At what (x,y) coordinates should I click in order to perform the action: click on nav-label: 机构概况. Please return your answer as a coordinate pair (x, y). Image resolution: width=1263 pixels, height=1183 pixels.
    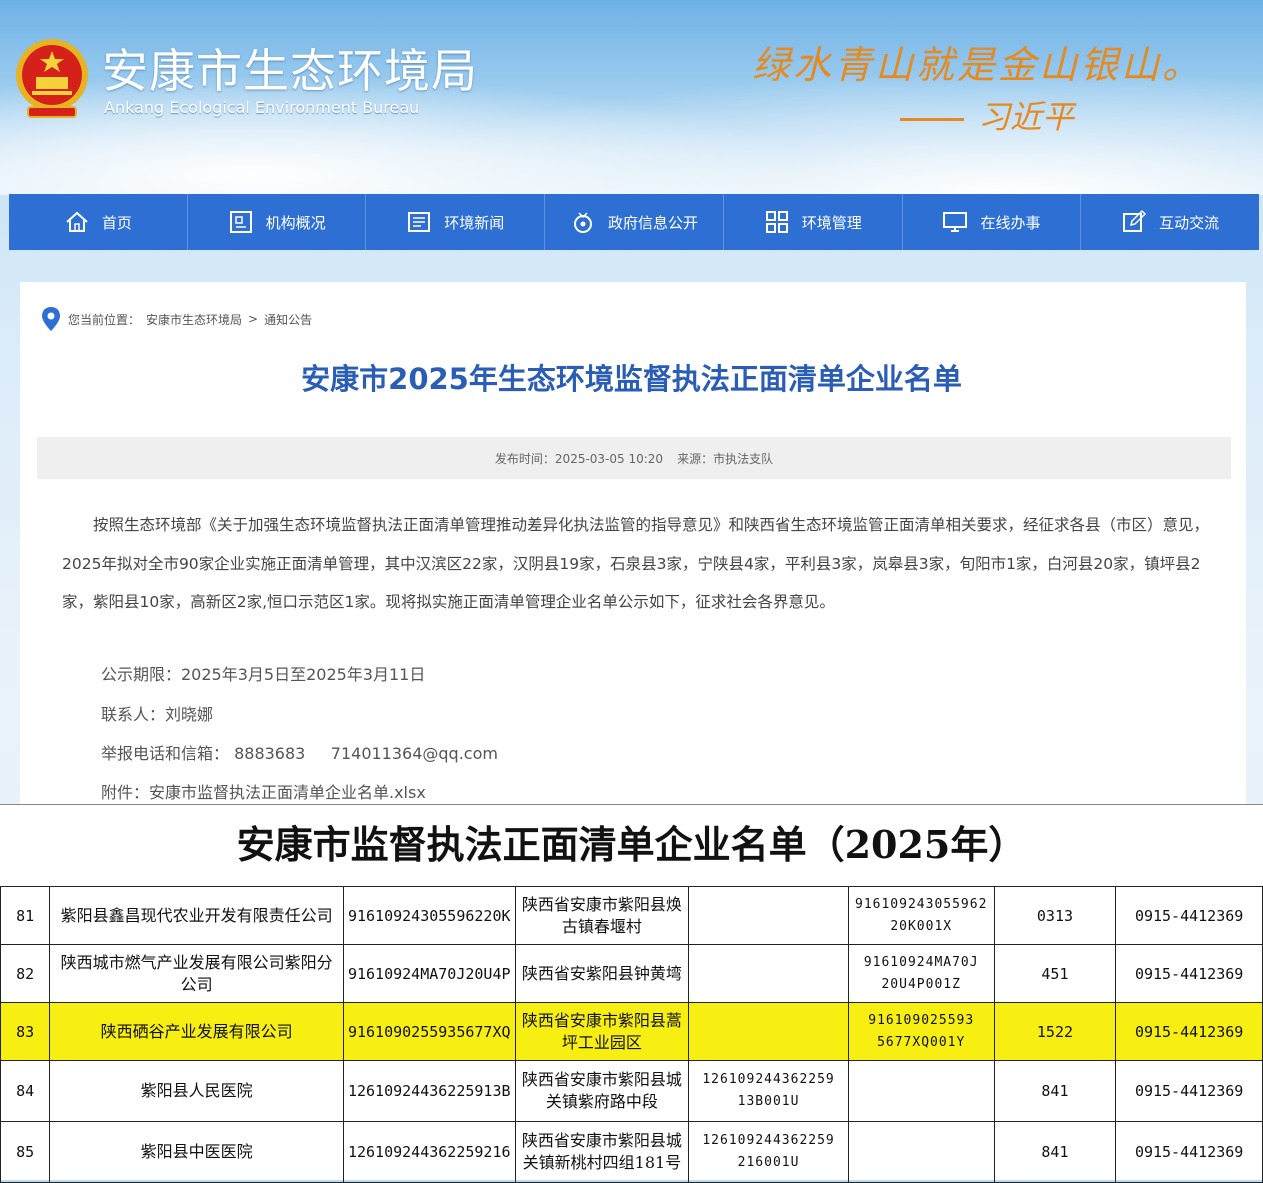
    Looking at the image, I should click on (295, 222).